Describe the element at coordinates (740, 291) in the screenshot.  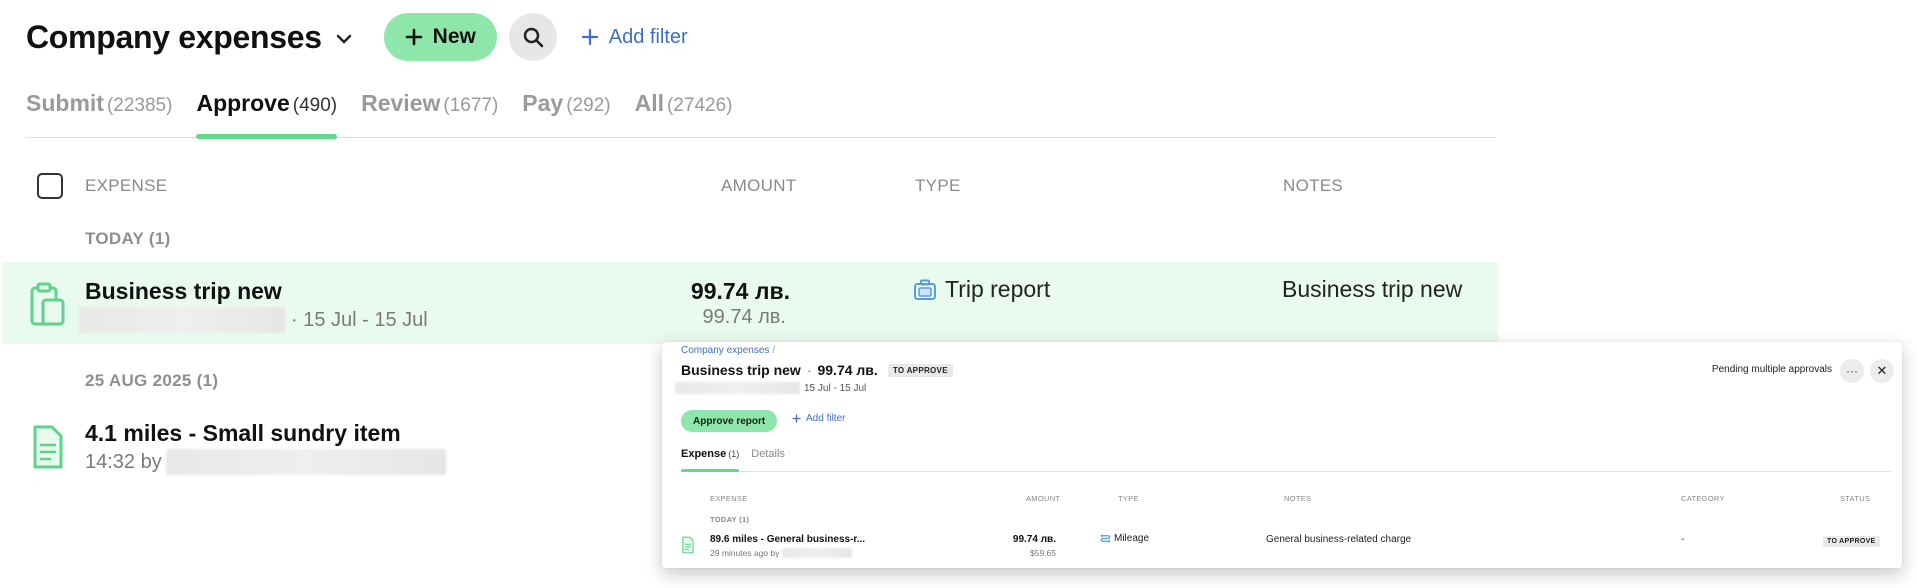
I see `expense-amount: 99.74 лв.` at that location.